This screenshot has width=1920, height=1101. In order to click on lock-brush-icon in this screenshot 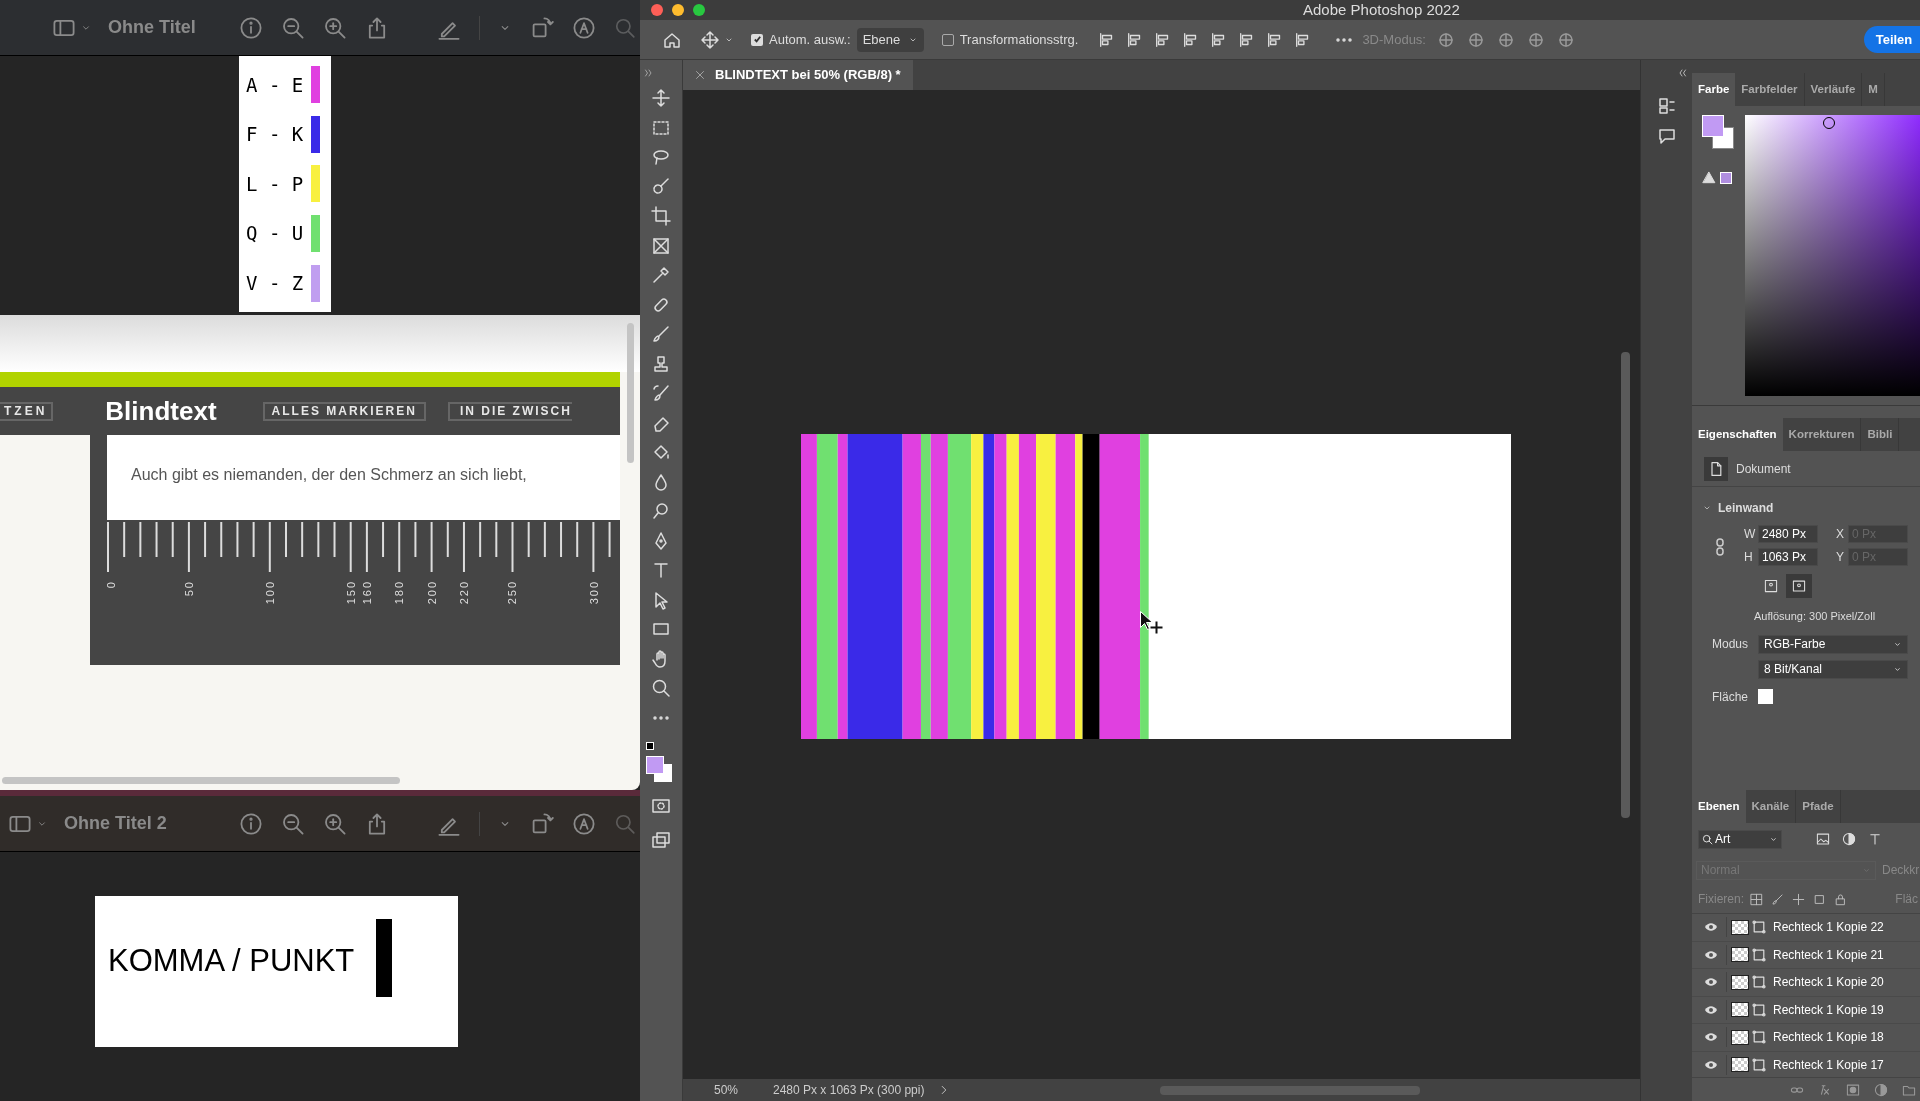, I will do `click(1777, 899)`.